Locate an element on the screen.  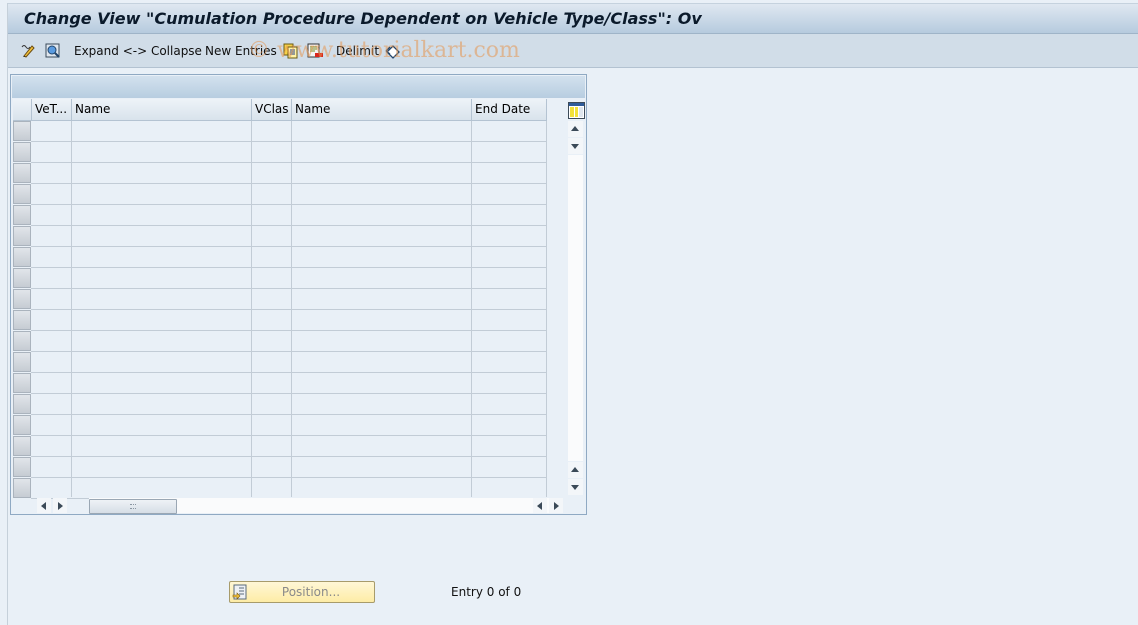
scroll-down-button is located at coordinates (575, 146).